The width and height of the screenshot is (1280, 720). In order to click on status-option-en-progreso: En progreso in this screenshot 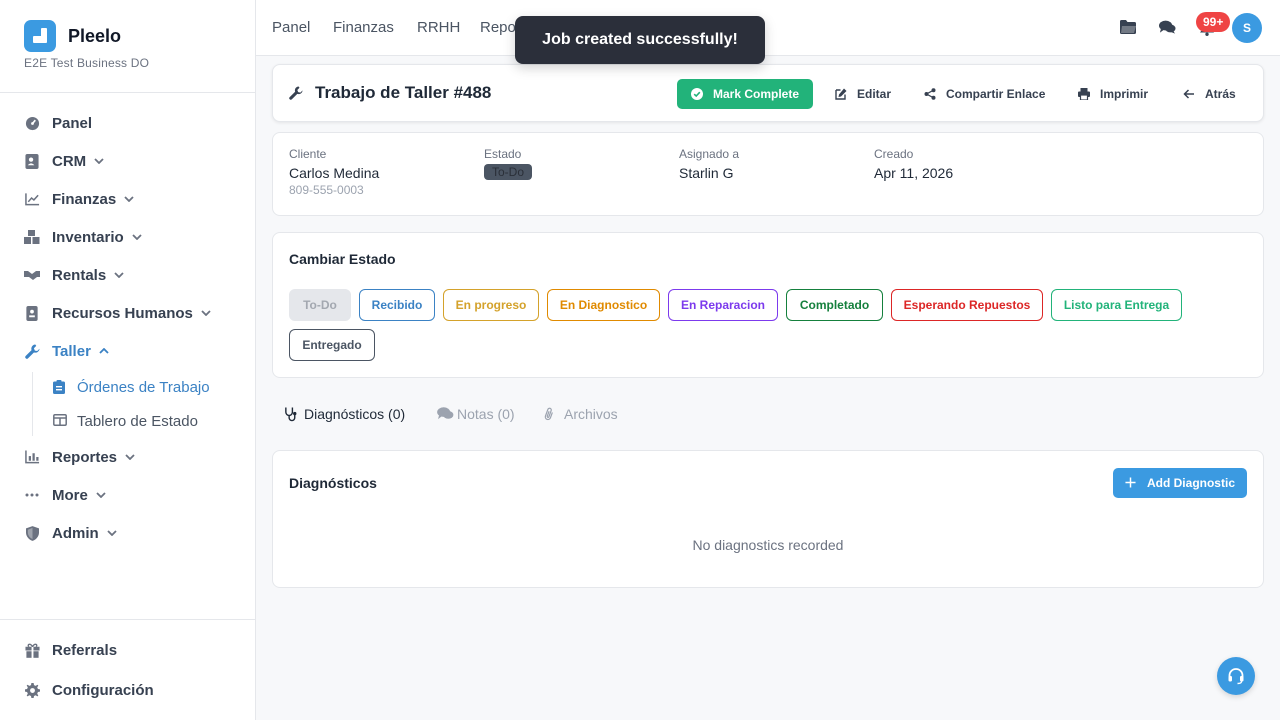, I will do `click(491, 305)`.